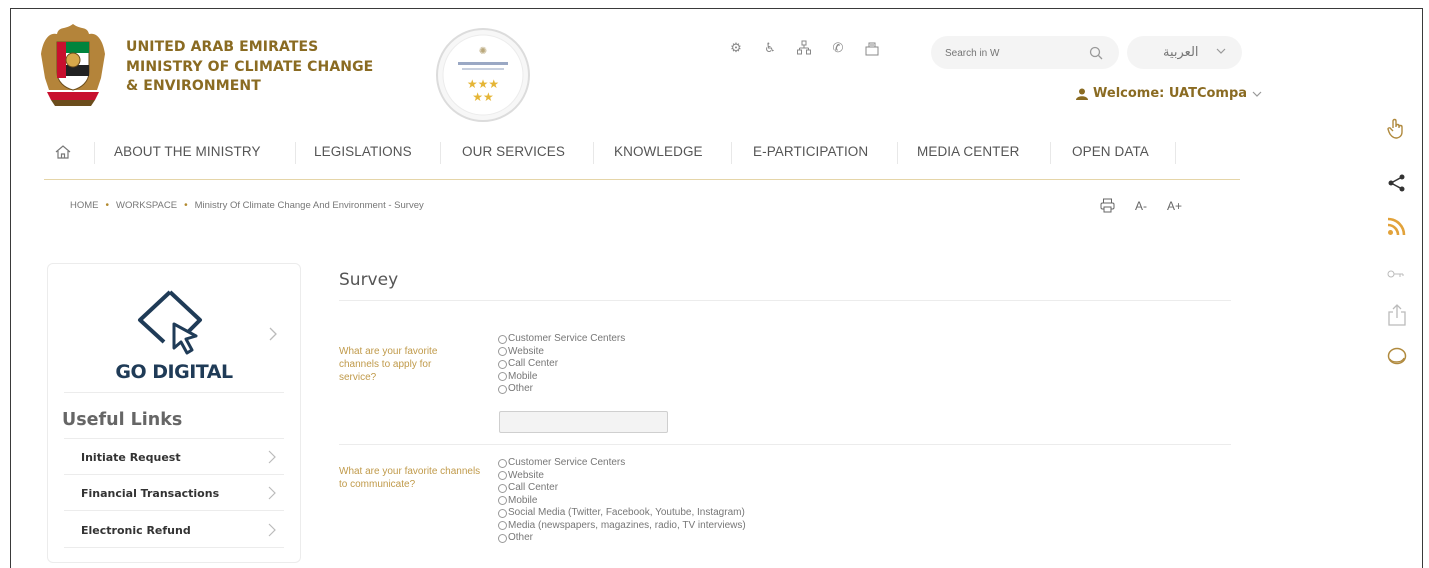  What do you see at coordinates (1397, 358) in the screenshot?
I see `chat-icon` at bounding box center [1397, 358].